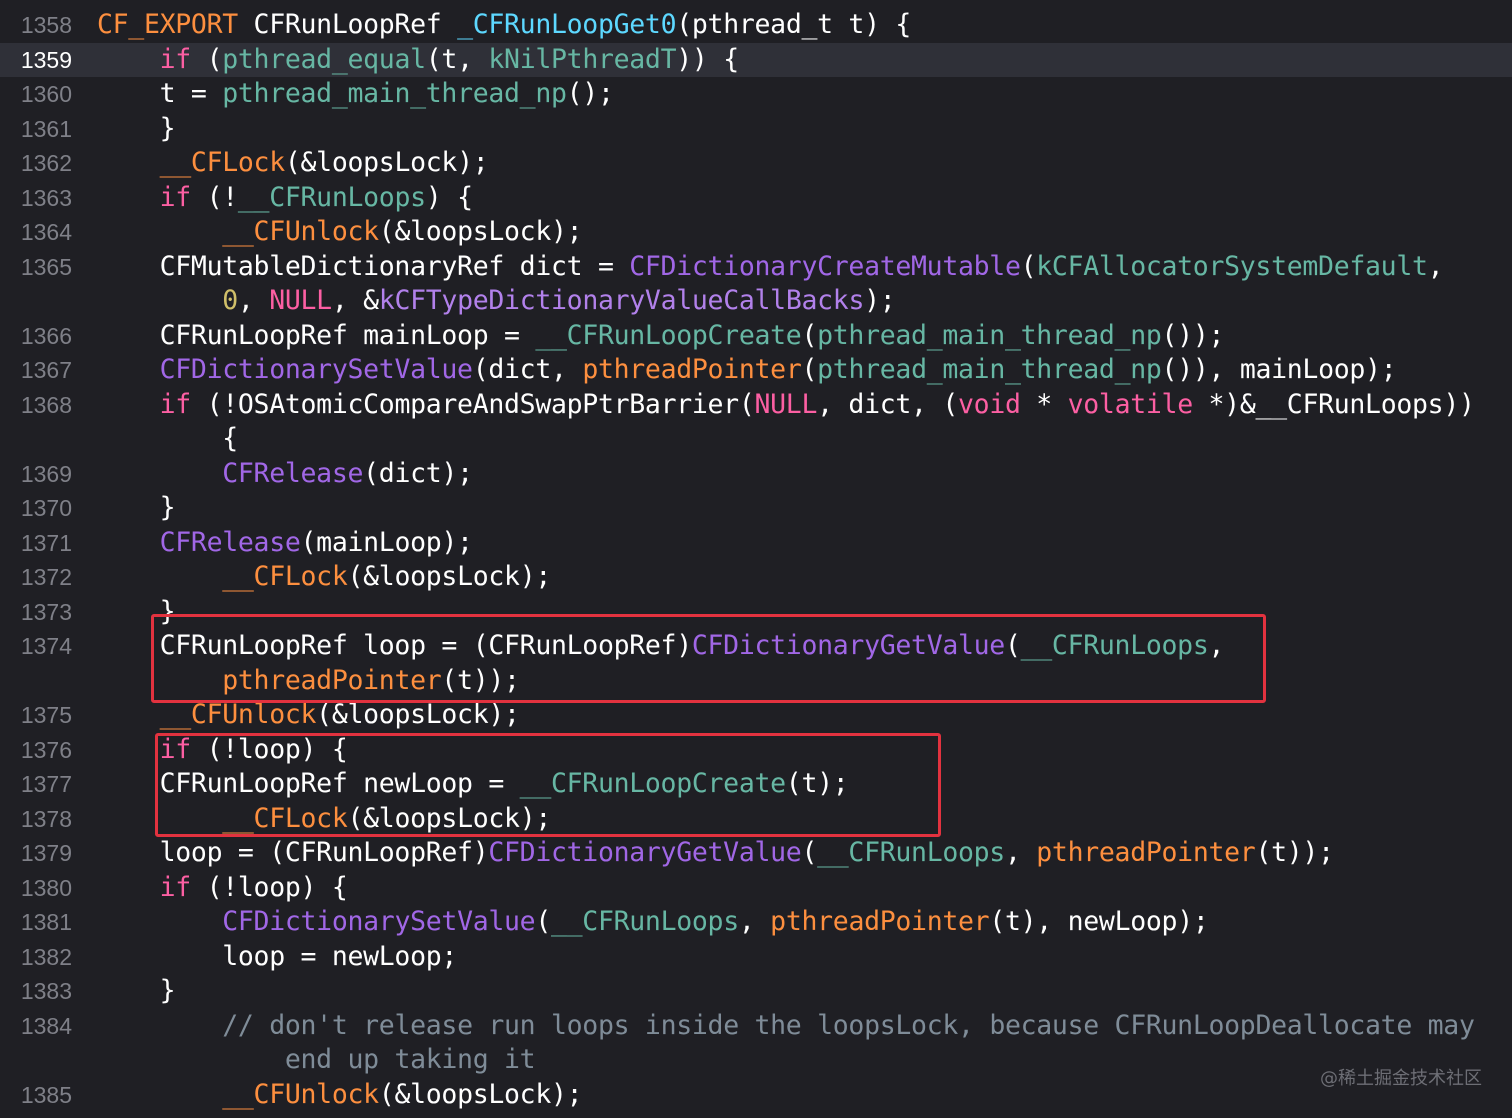  Describe the element at coordinates (46, 232) in the screenshot. I see `line-number: 1364` at that location.